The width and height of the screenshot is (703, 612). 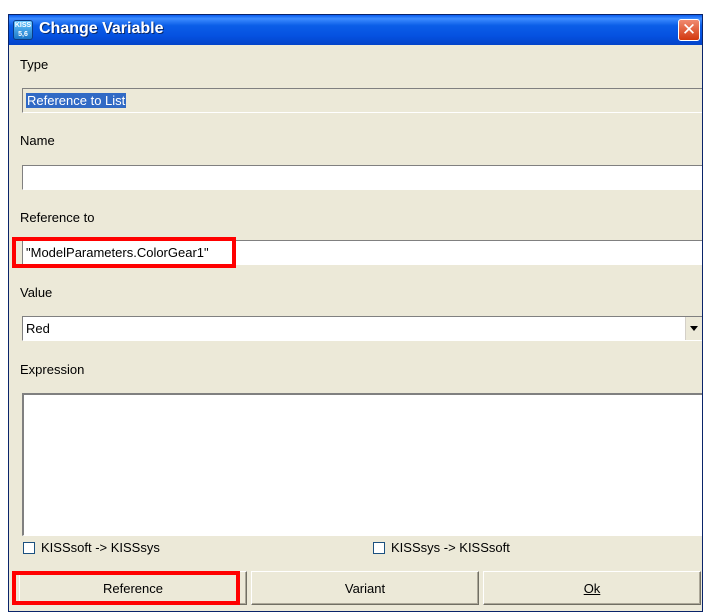 What do you see at coordinates (101, 28) in the screenshot?
I see `dialog-title: Change Variable` at bounding box center [101, 28].